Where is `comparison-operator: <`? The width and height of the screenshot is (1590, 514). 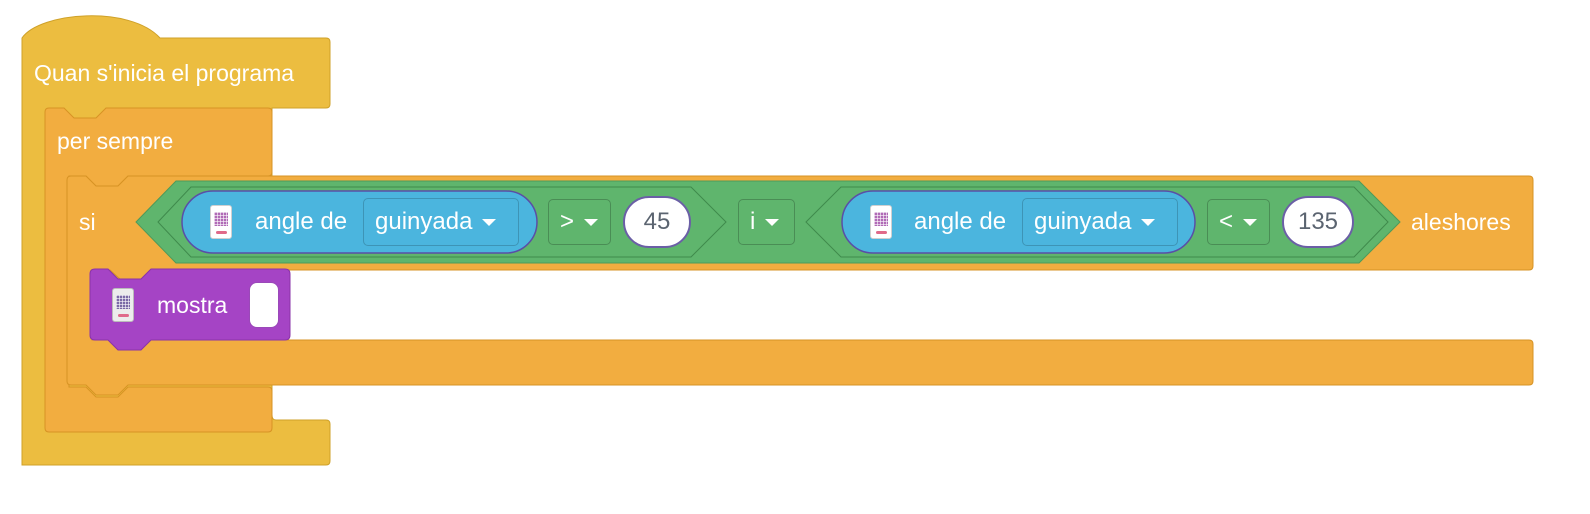
comparison-operator: < is located at coordinates (1226, 221).